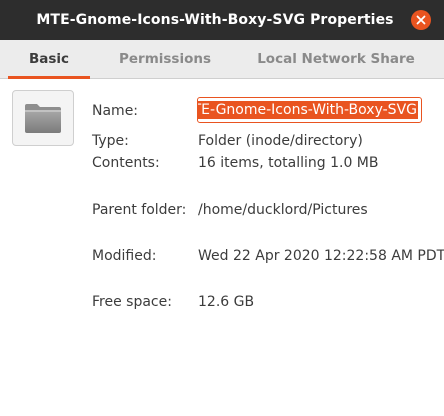 Image resolution: width=444 pixels, height=416 pixels. I want to click on modified-label: Modified:, so click(124, 256).